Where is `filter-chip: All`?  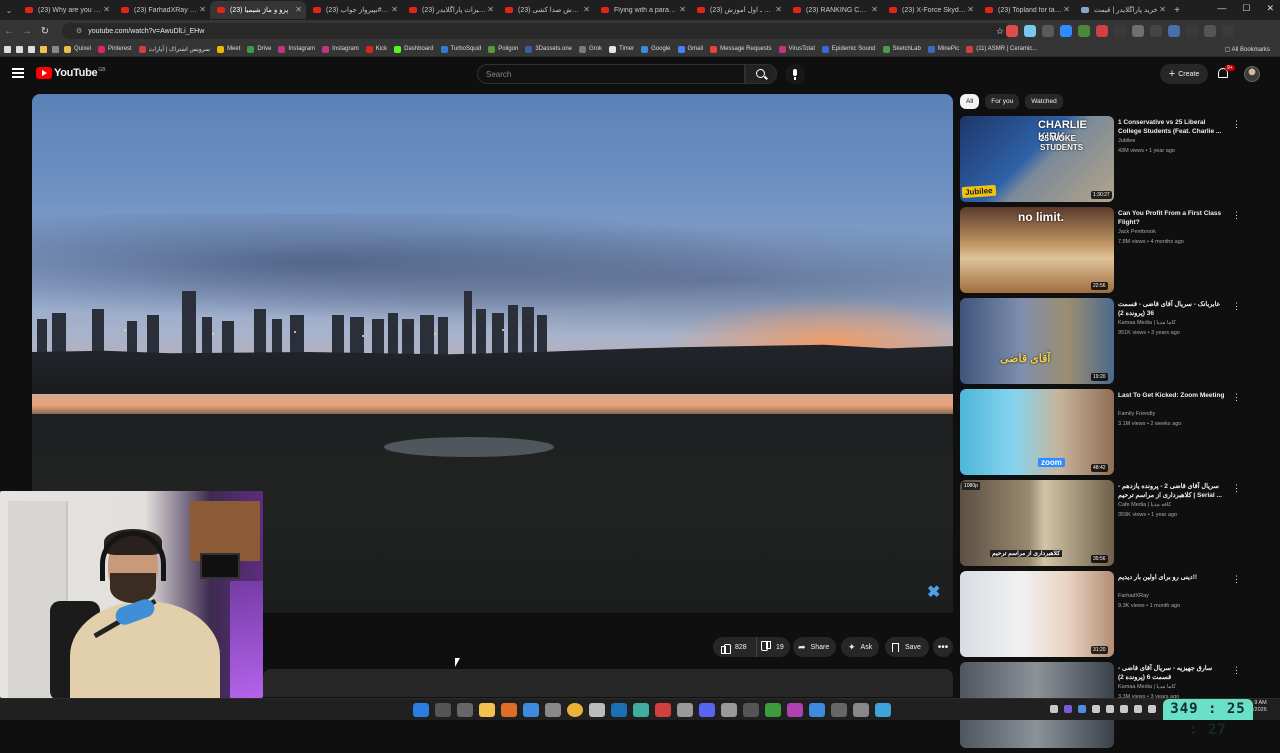
filter-chip: All is located at coordinates (970, 101).